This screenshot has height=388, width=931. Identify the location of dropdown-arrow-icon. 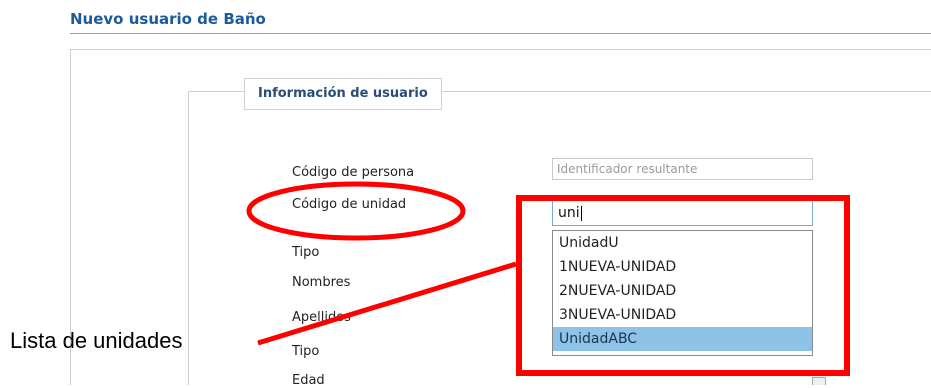
(819, 381).